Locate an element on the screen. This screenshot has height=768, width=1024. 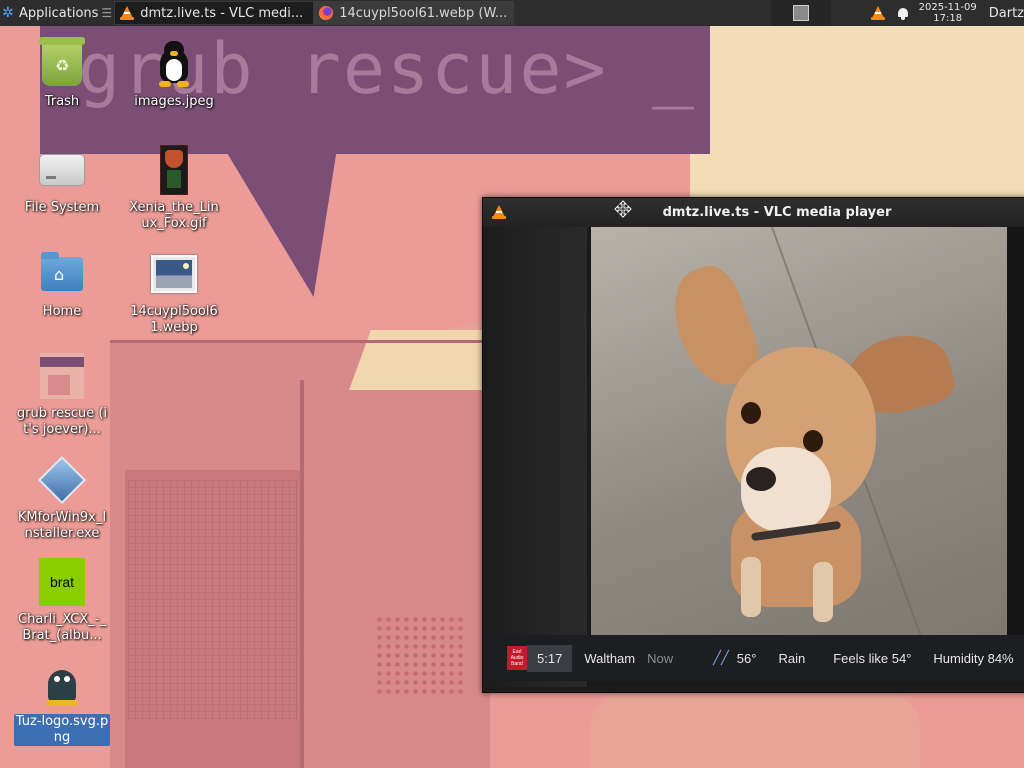
desktop-icon-home: ⌂ Home is located at coordinates (62, 285).